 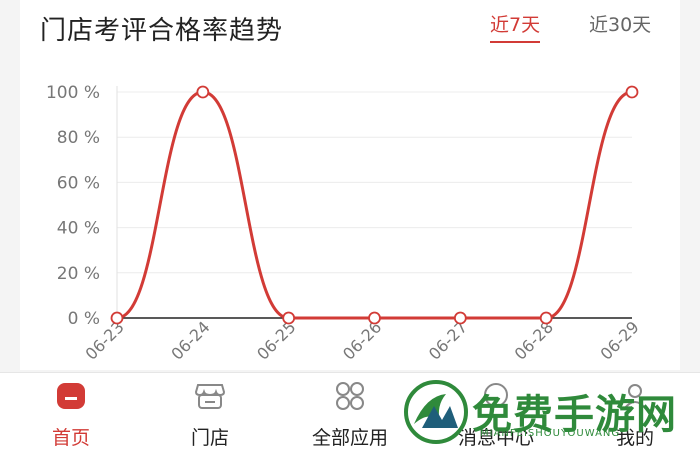 I want to click on y-tick-label: 80 %, so click(x=78, y=138).